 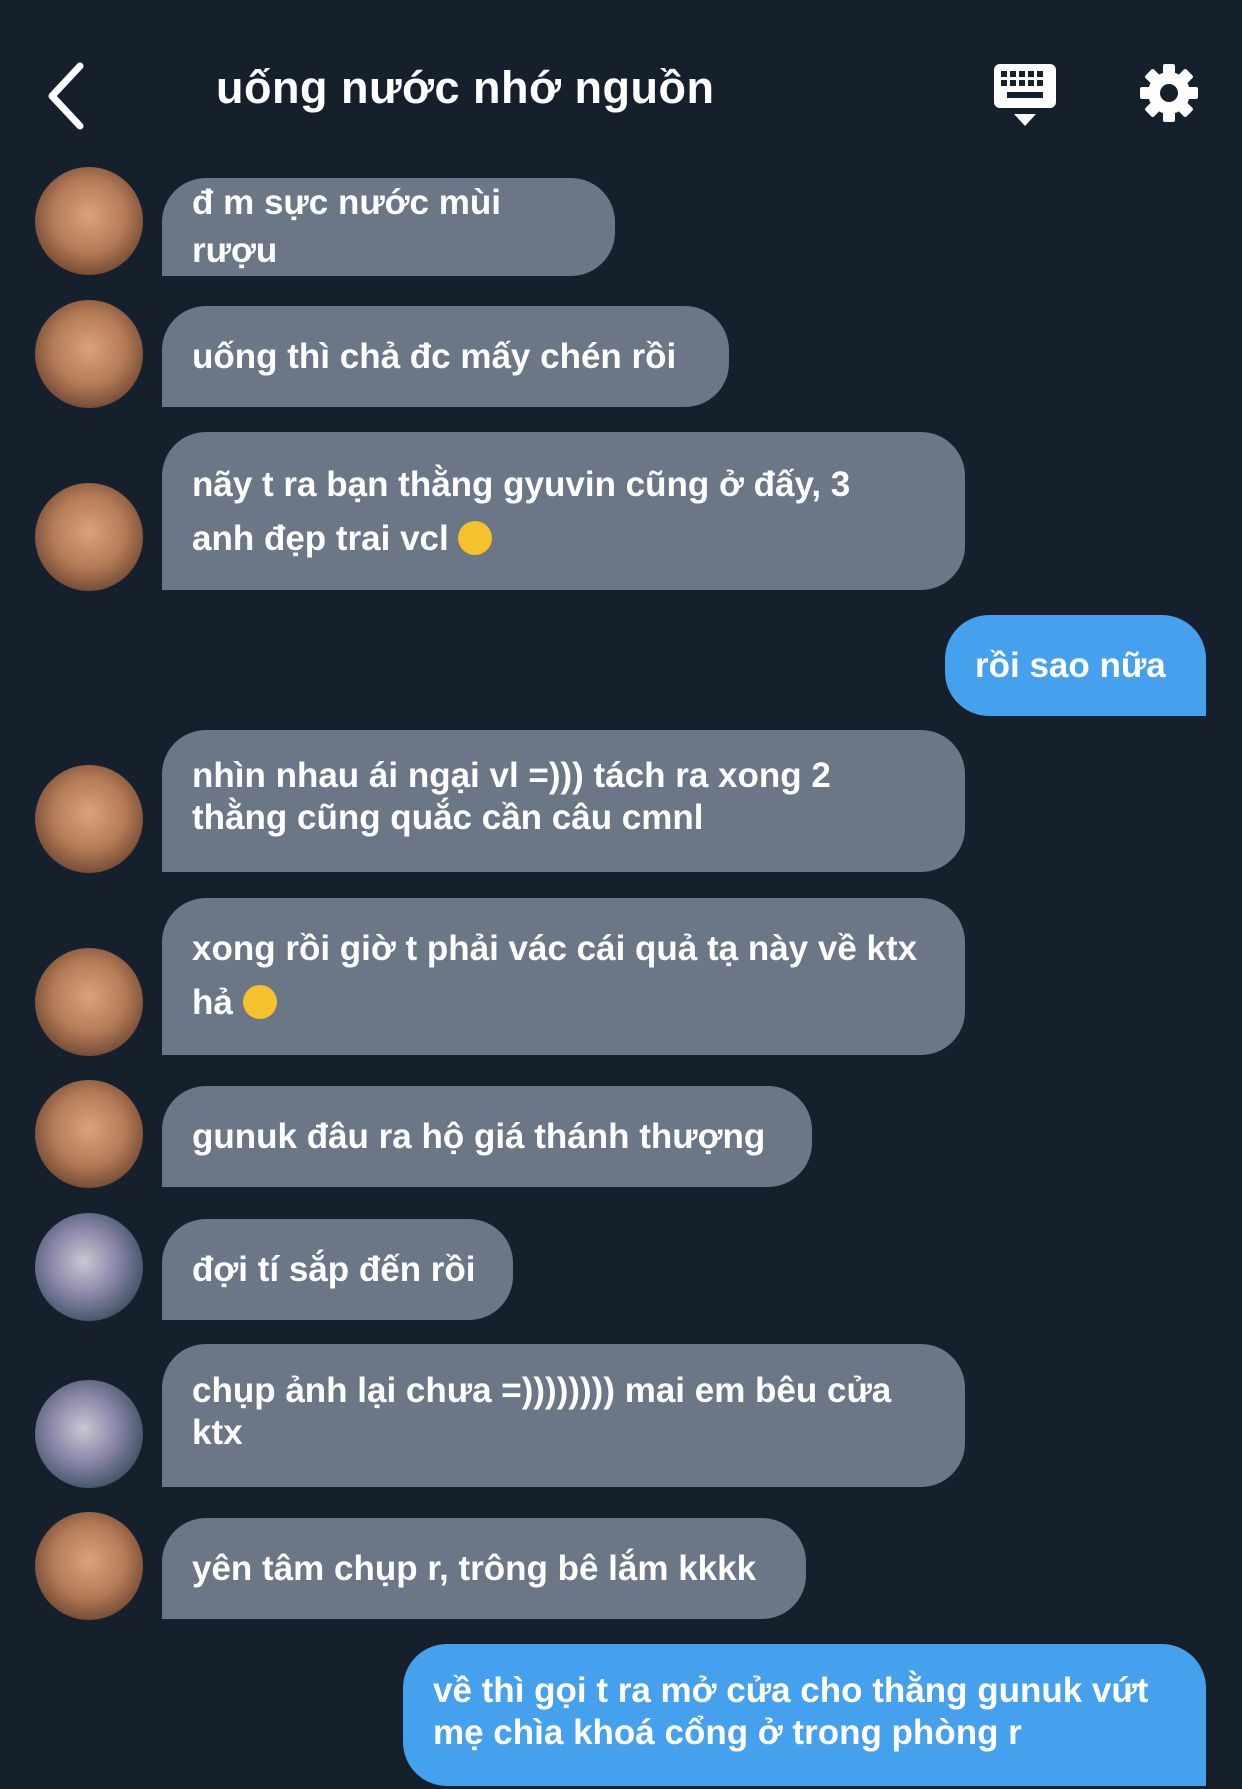 What do you see at coordinates (511, 775) in the screenshot?
I see `message-text-line: nhìn nhau ái ngại vl =))) tách ra xong 2` at bounding box center [511, 775].